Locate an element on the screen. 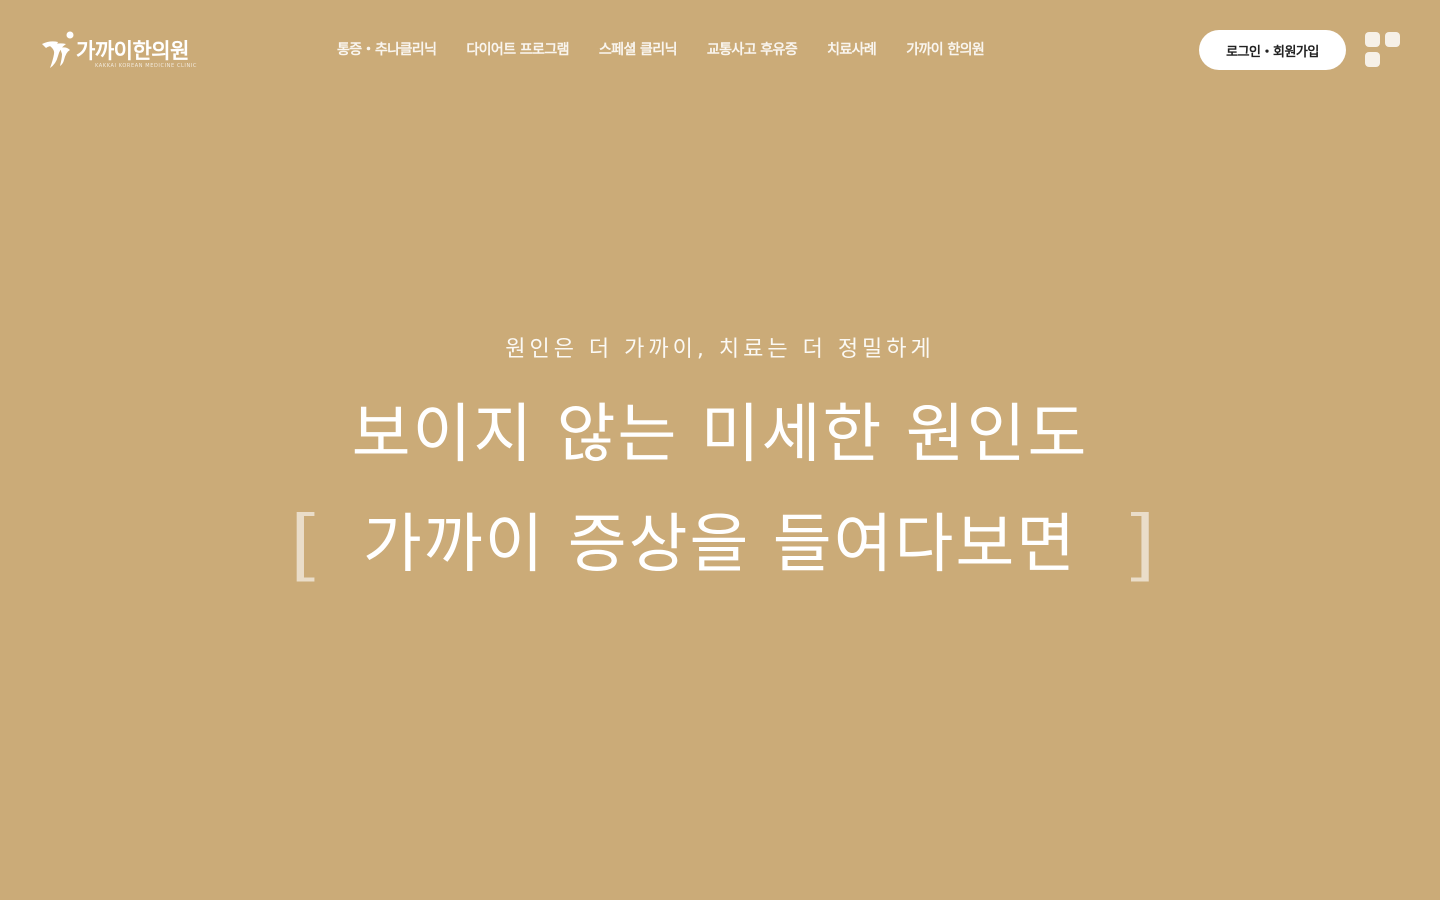  nav-item-cases: 치료사례 is located at coordinates (851, 49).